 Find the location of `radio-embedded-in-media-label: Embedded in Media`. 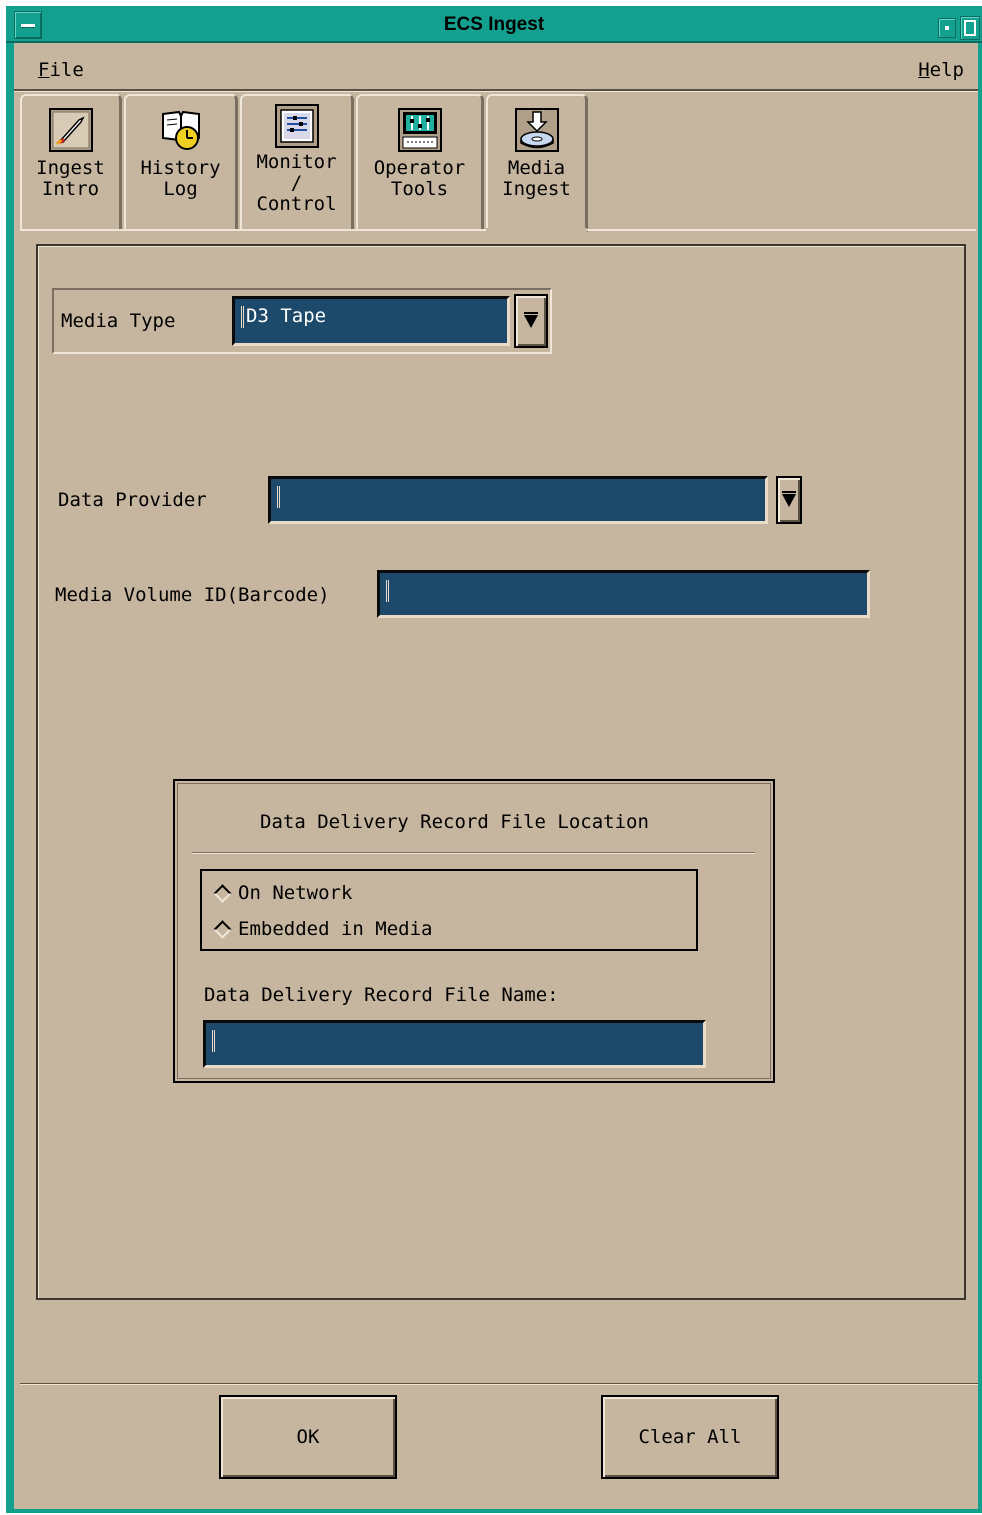

radio-embedded-in-media-label: Embedded in Media is located at coordinates (335, 929).